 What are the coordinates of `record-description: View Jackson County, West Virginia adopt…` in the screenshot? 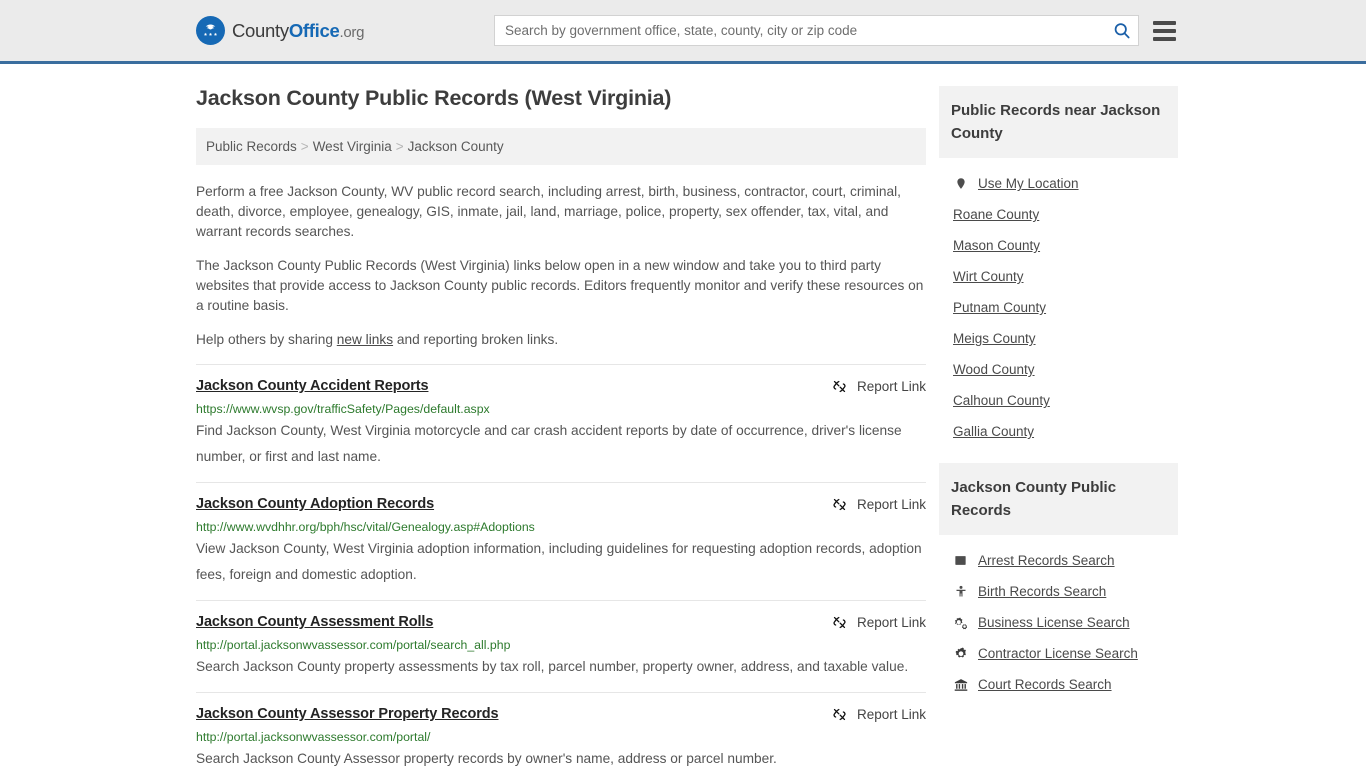 It's located at (559, 561).